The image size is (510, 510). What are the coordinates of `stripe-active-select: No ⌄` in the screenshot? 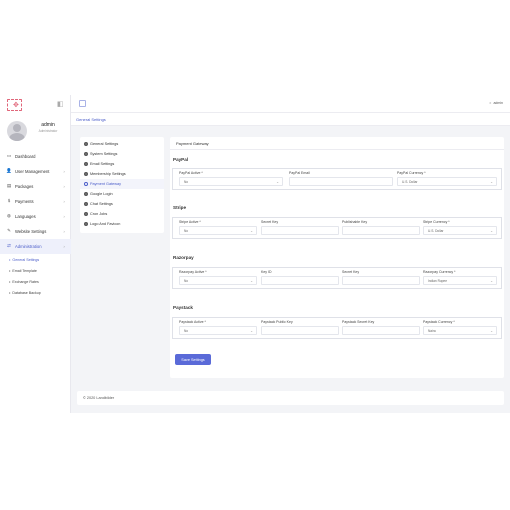 It's located at (218, 230).